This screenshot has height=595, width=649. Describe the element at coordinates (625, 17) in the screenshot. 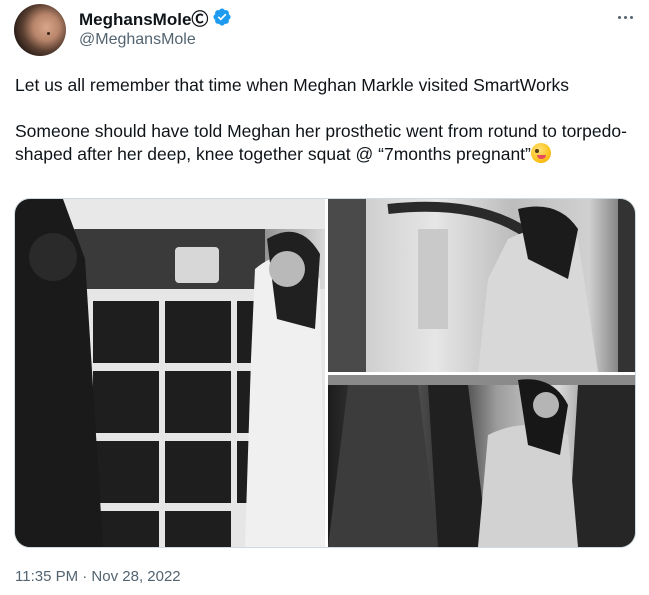

I see `more-options-icon` at that location.